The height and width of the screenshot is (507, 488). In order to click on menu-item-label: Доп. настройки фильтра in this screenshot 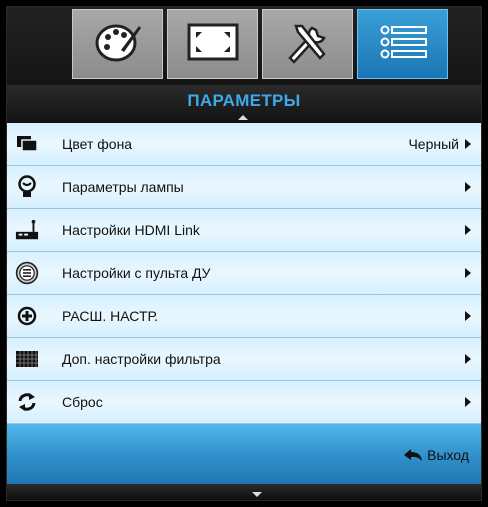, I will do `click(141, 359)`.